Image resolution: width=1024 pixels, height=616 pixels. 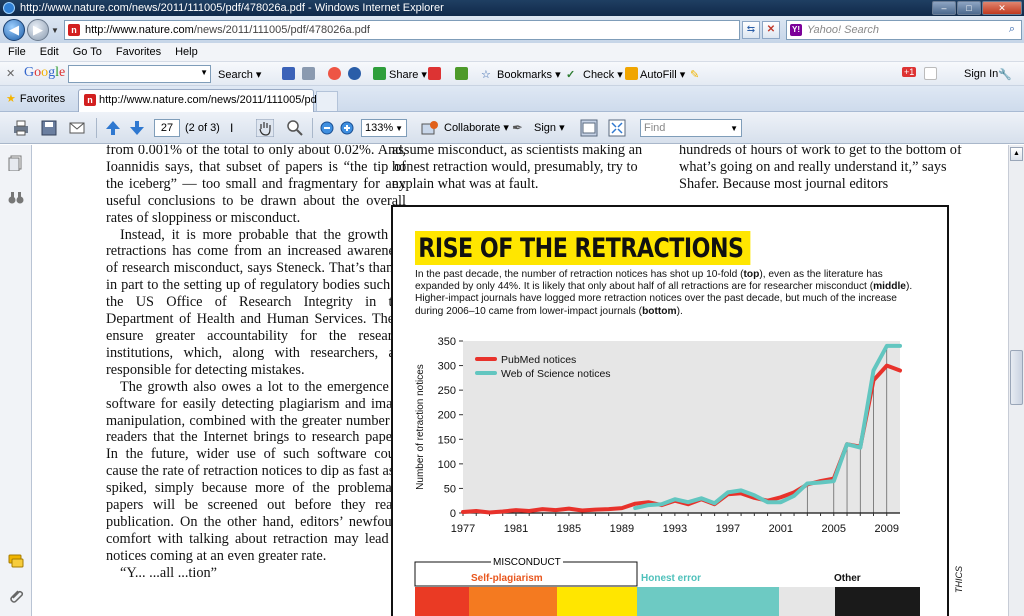 What do you see at coordinates (981, 74) in the screenshot?
I see `sign-in-link: Sign In` at bounding box center [981, 74].